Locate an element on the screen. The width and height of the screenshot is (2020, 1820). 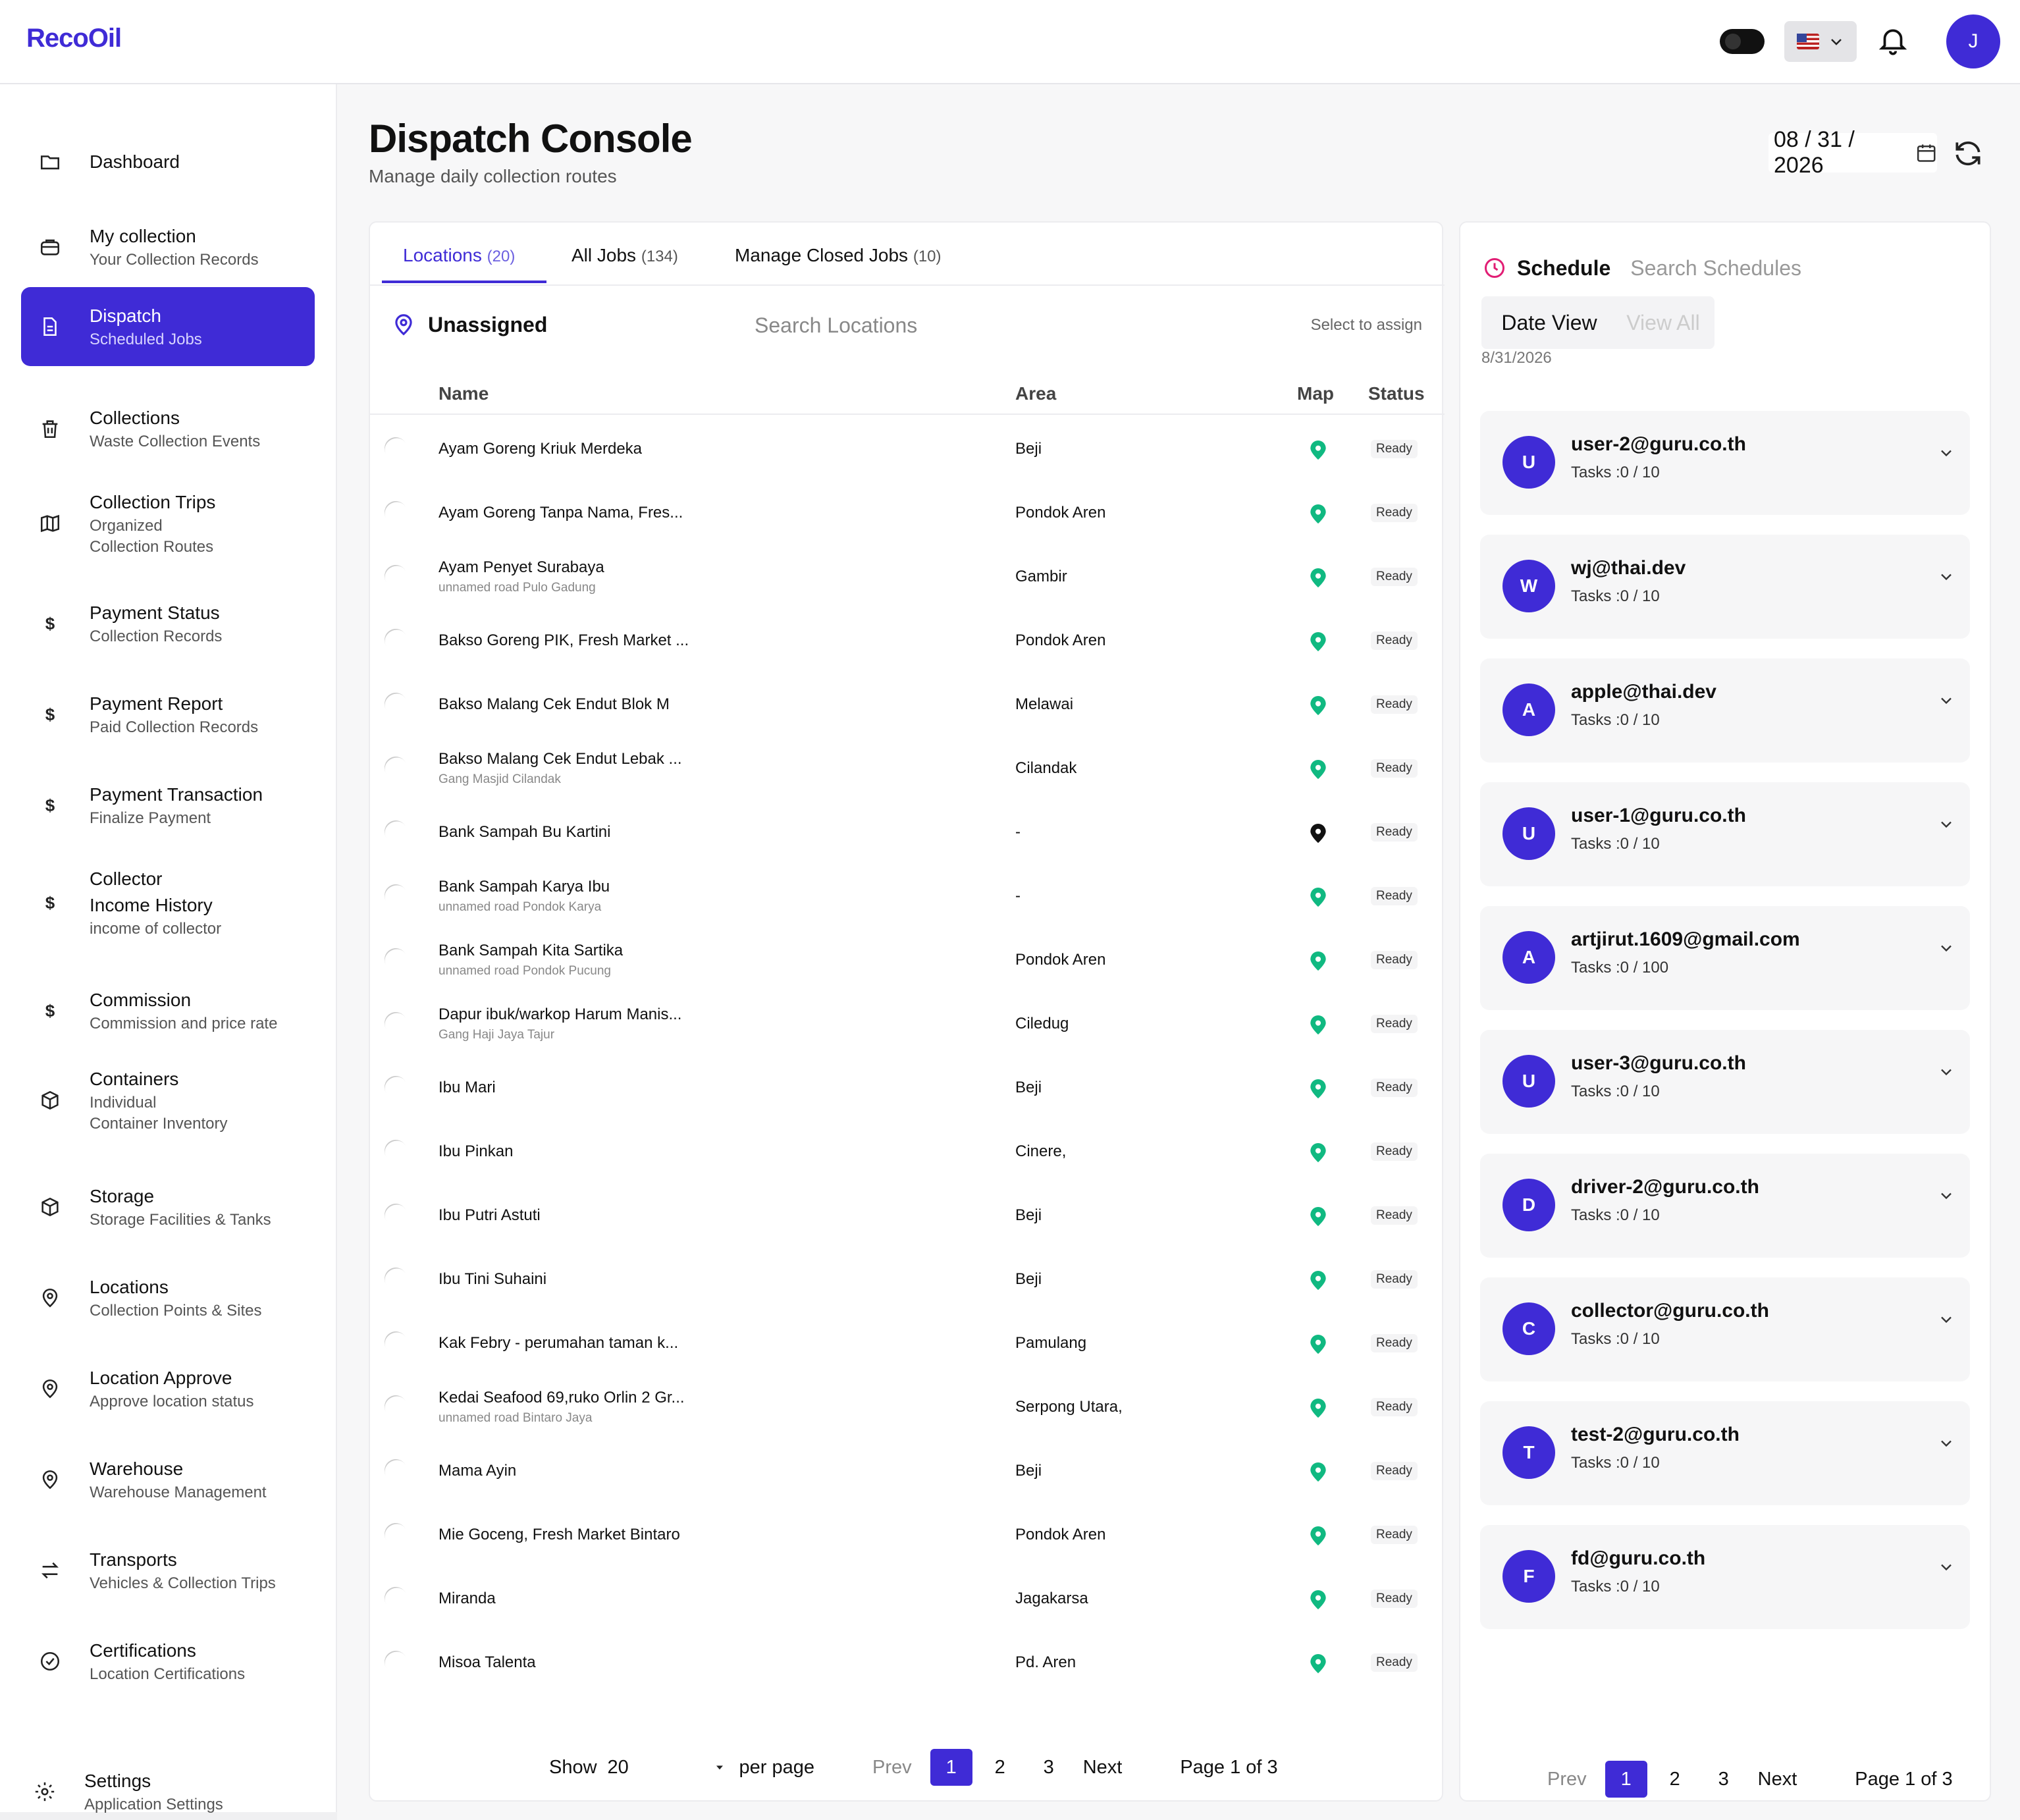
refresh-icon is located at coordinates (1968, 153).